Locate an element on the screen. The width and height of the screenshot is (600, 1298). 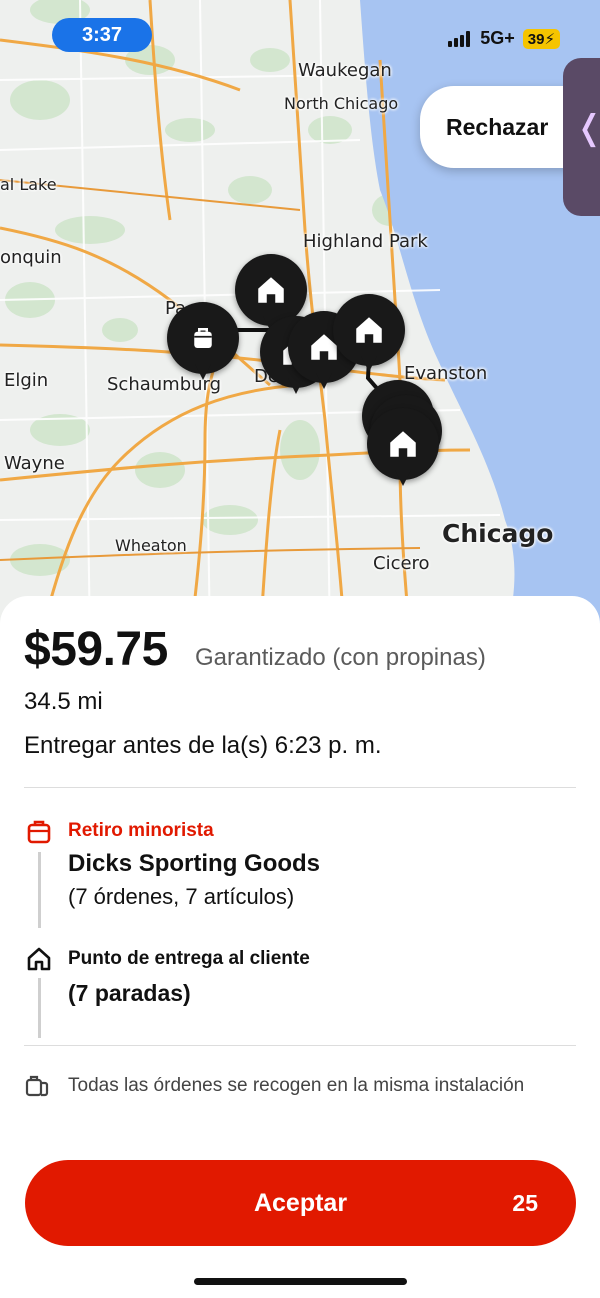
pickup-store-name: Dicks Sporting Goods is located at coordinates (194, 863).